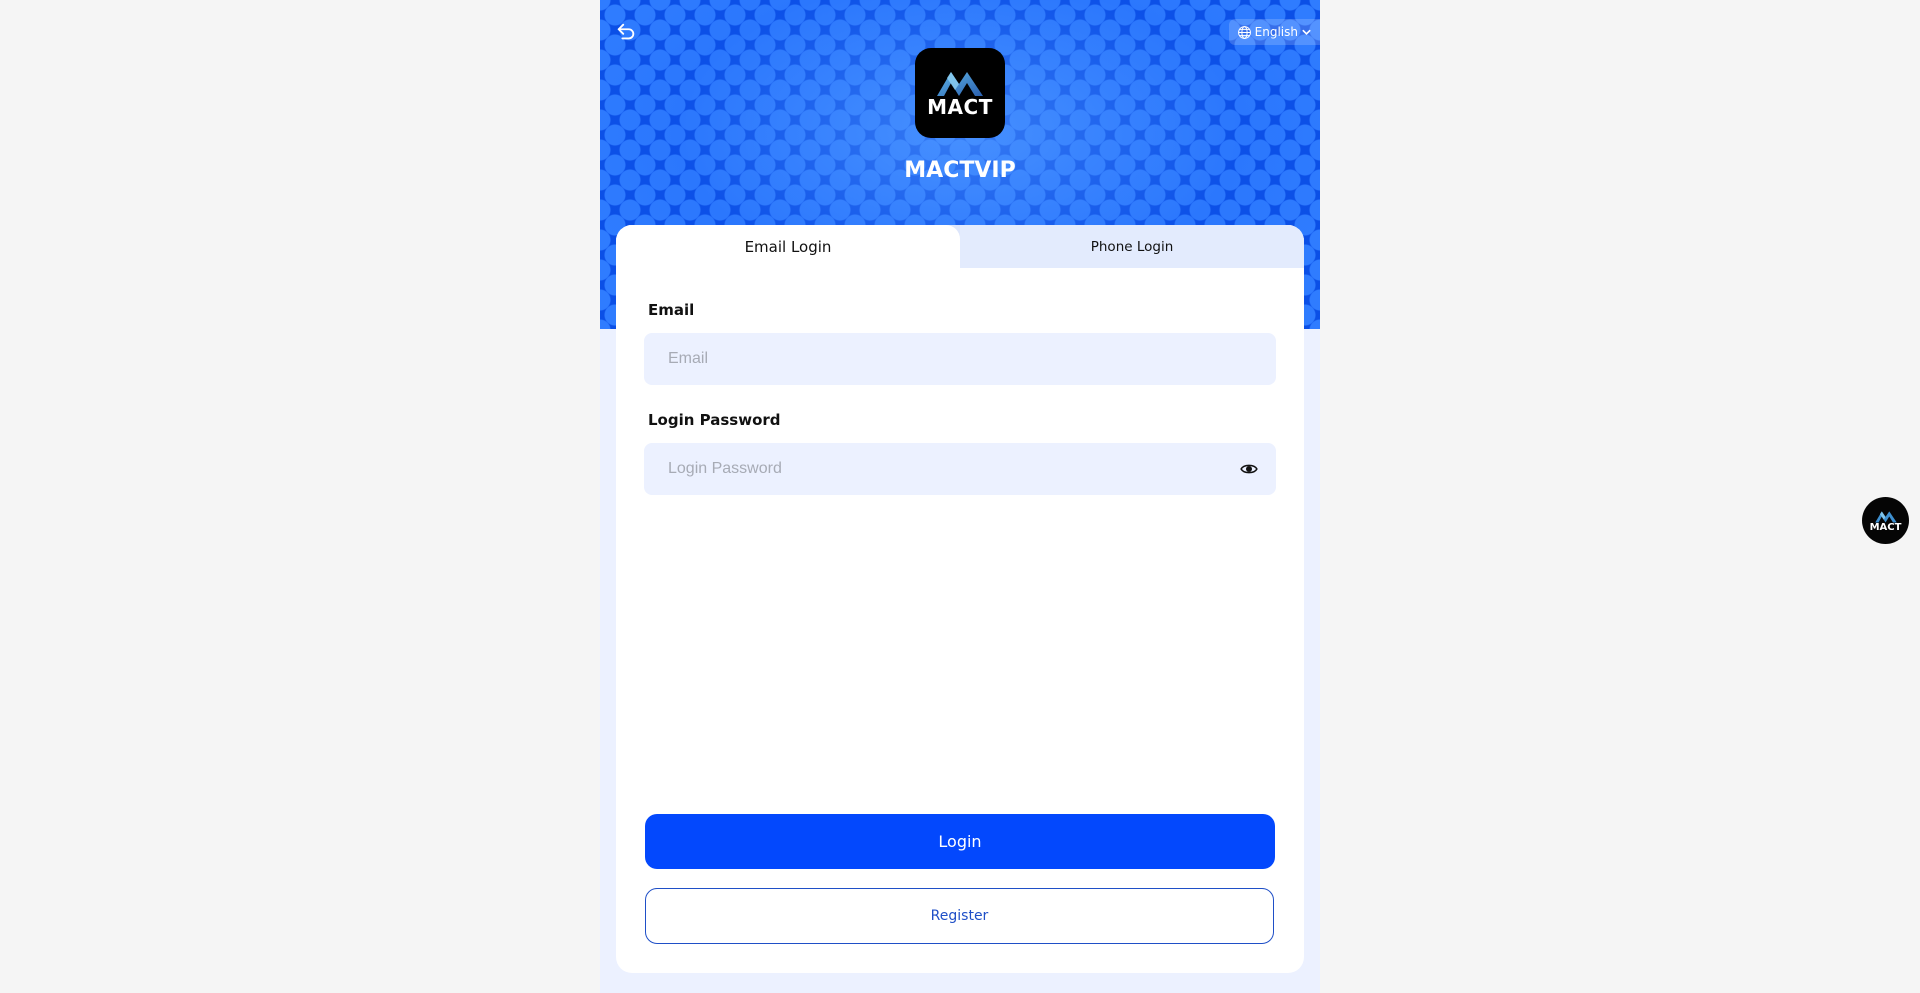 The width and height of the screenshot is (1920, 993). Describe the element at coordinates (960, 107) in the screenshot. I see `logo-text: MACT` at that location.